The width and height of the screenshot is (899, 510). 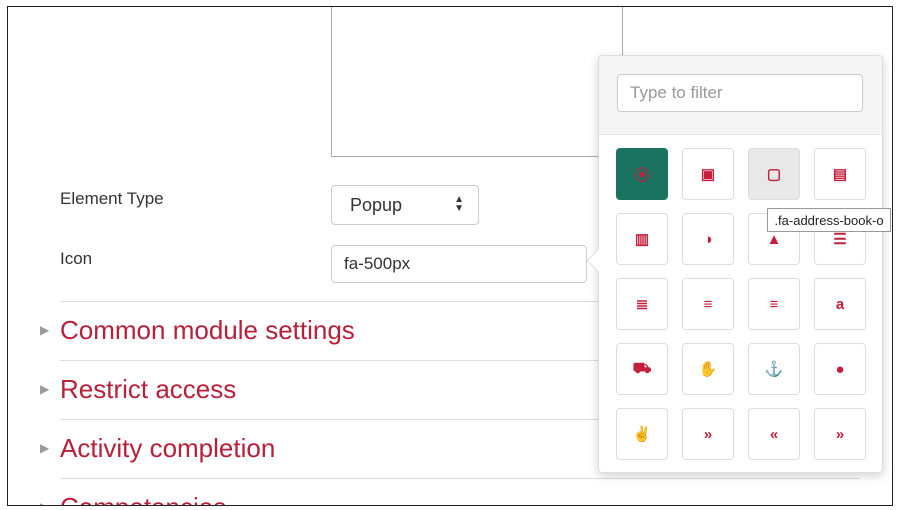 What do you see at coordinates (76, 258) in the screenshot?
I see `icon-label: Icon` at bounding box center [76, 258].